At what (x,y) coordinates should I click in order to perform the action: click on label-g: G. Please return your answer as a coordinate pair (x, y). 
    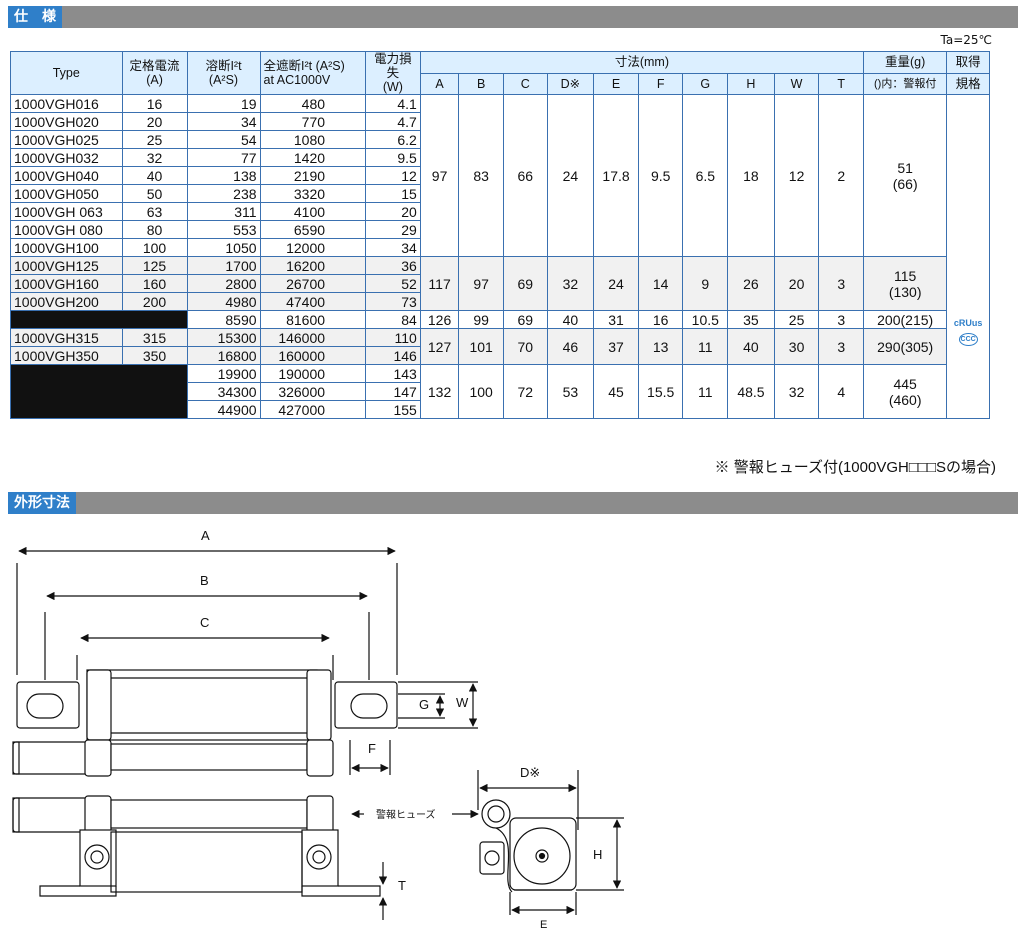
    Looking at the image, I should click on (424, 704).